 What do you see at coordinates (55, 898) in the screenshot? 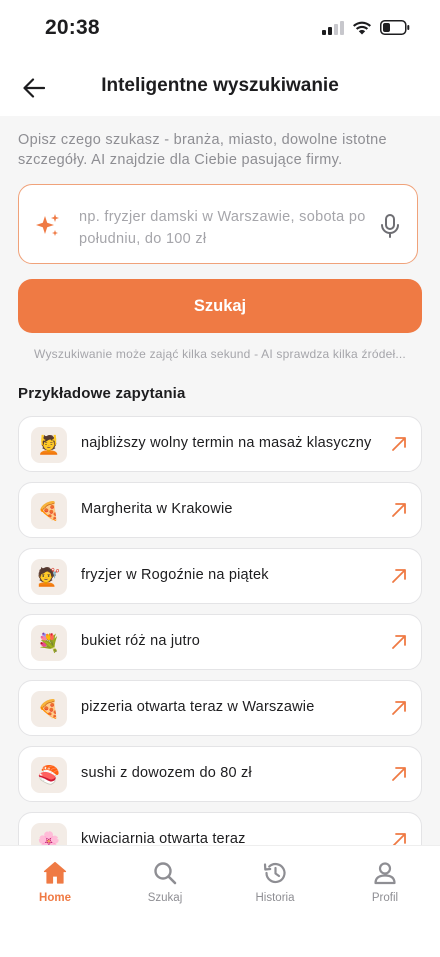
I see `tab-label: Home` at bounding box center [55, 898].